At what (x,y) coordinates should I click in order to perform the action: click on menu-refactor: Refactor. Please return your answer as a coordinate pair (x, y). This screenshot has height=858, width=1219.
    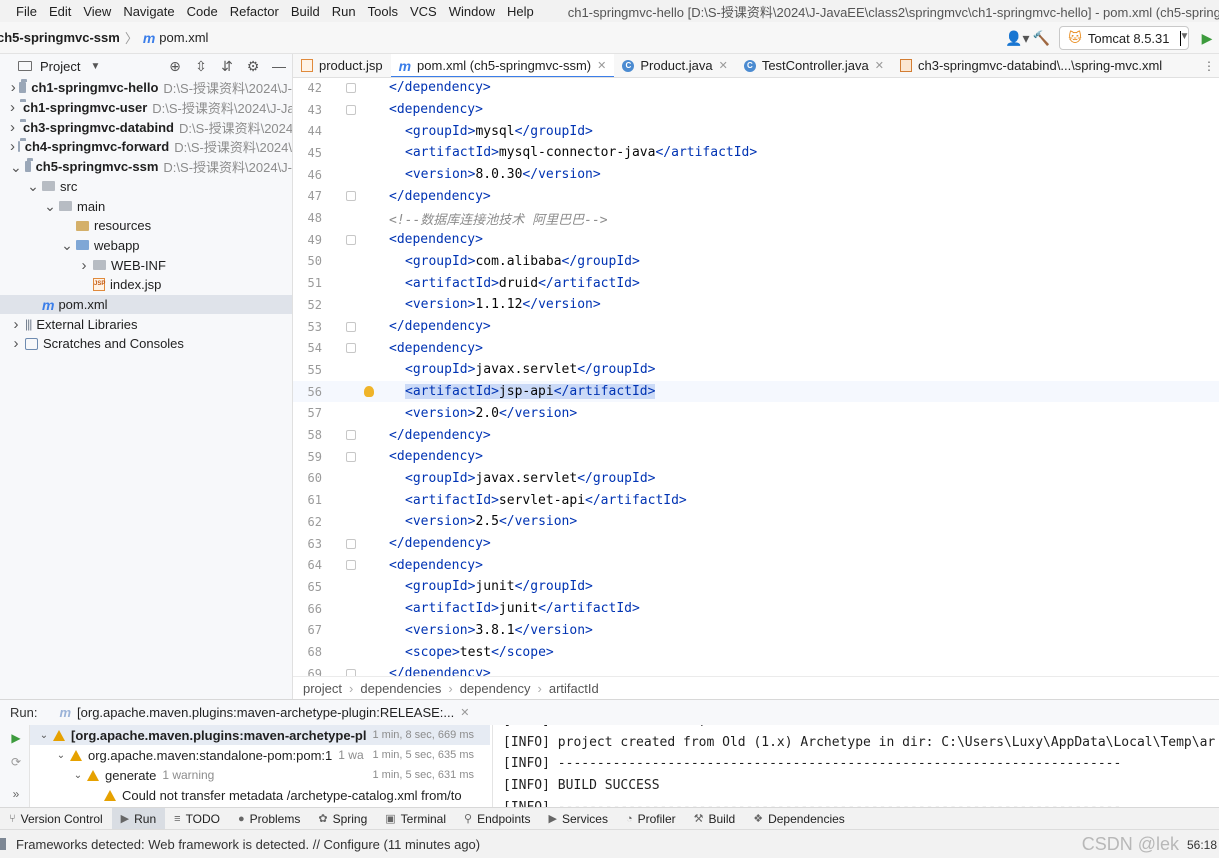
    Looking at the image, I should click on (254, 11).